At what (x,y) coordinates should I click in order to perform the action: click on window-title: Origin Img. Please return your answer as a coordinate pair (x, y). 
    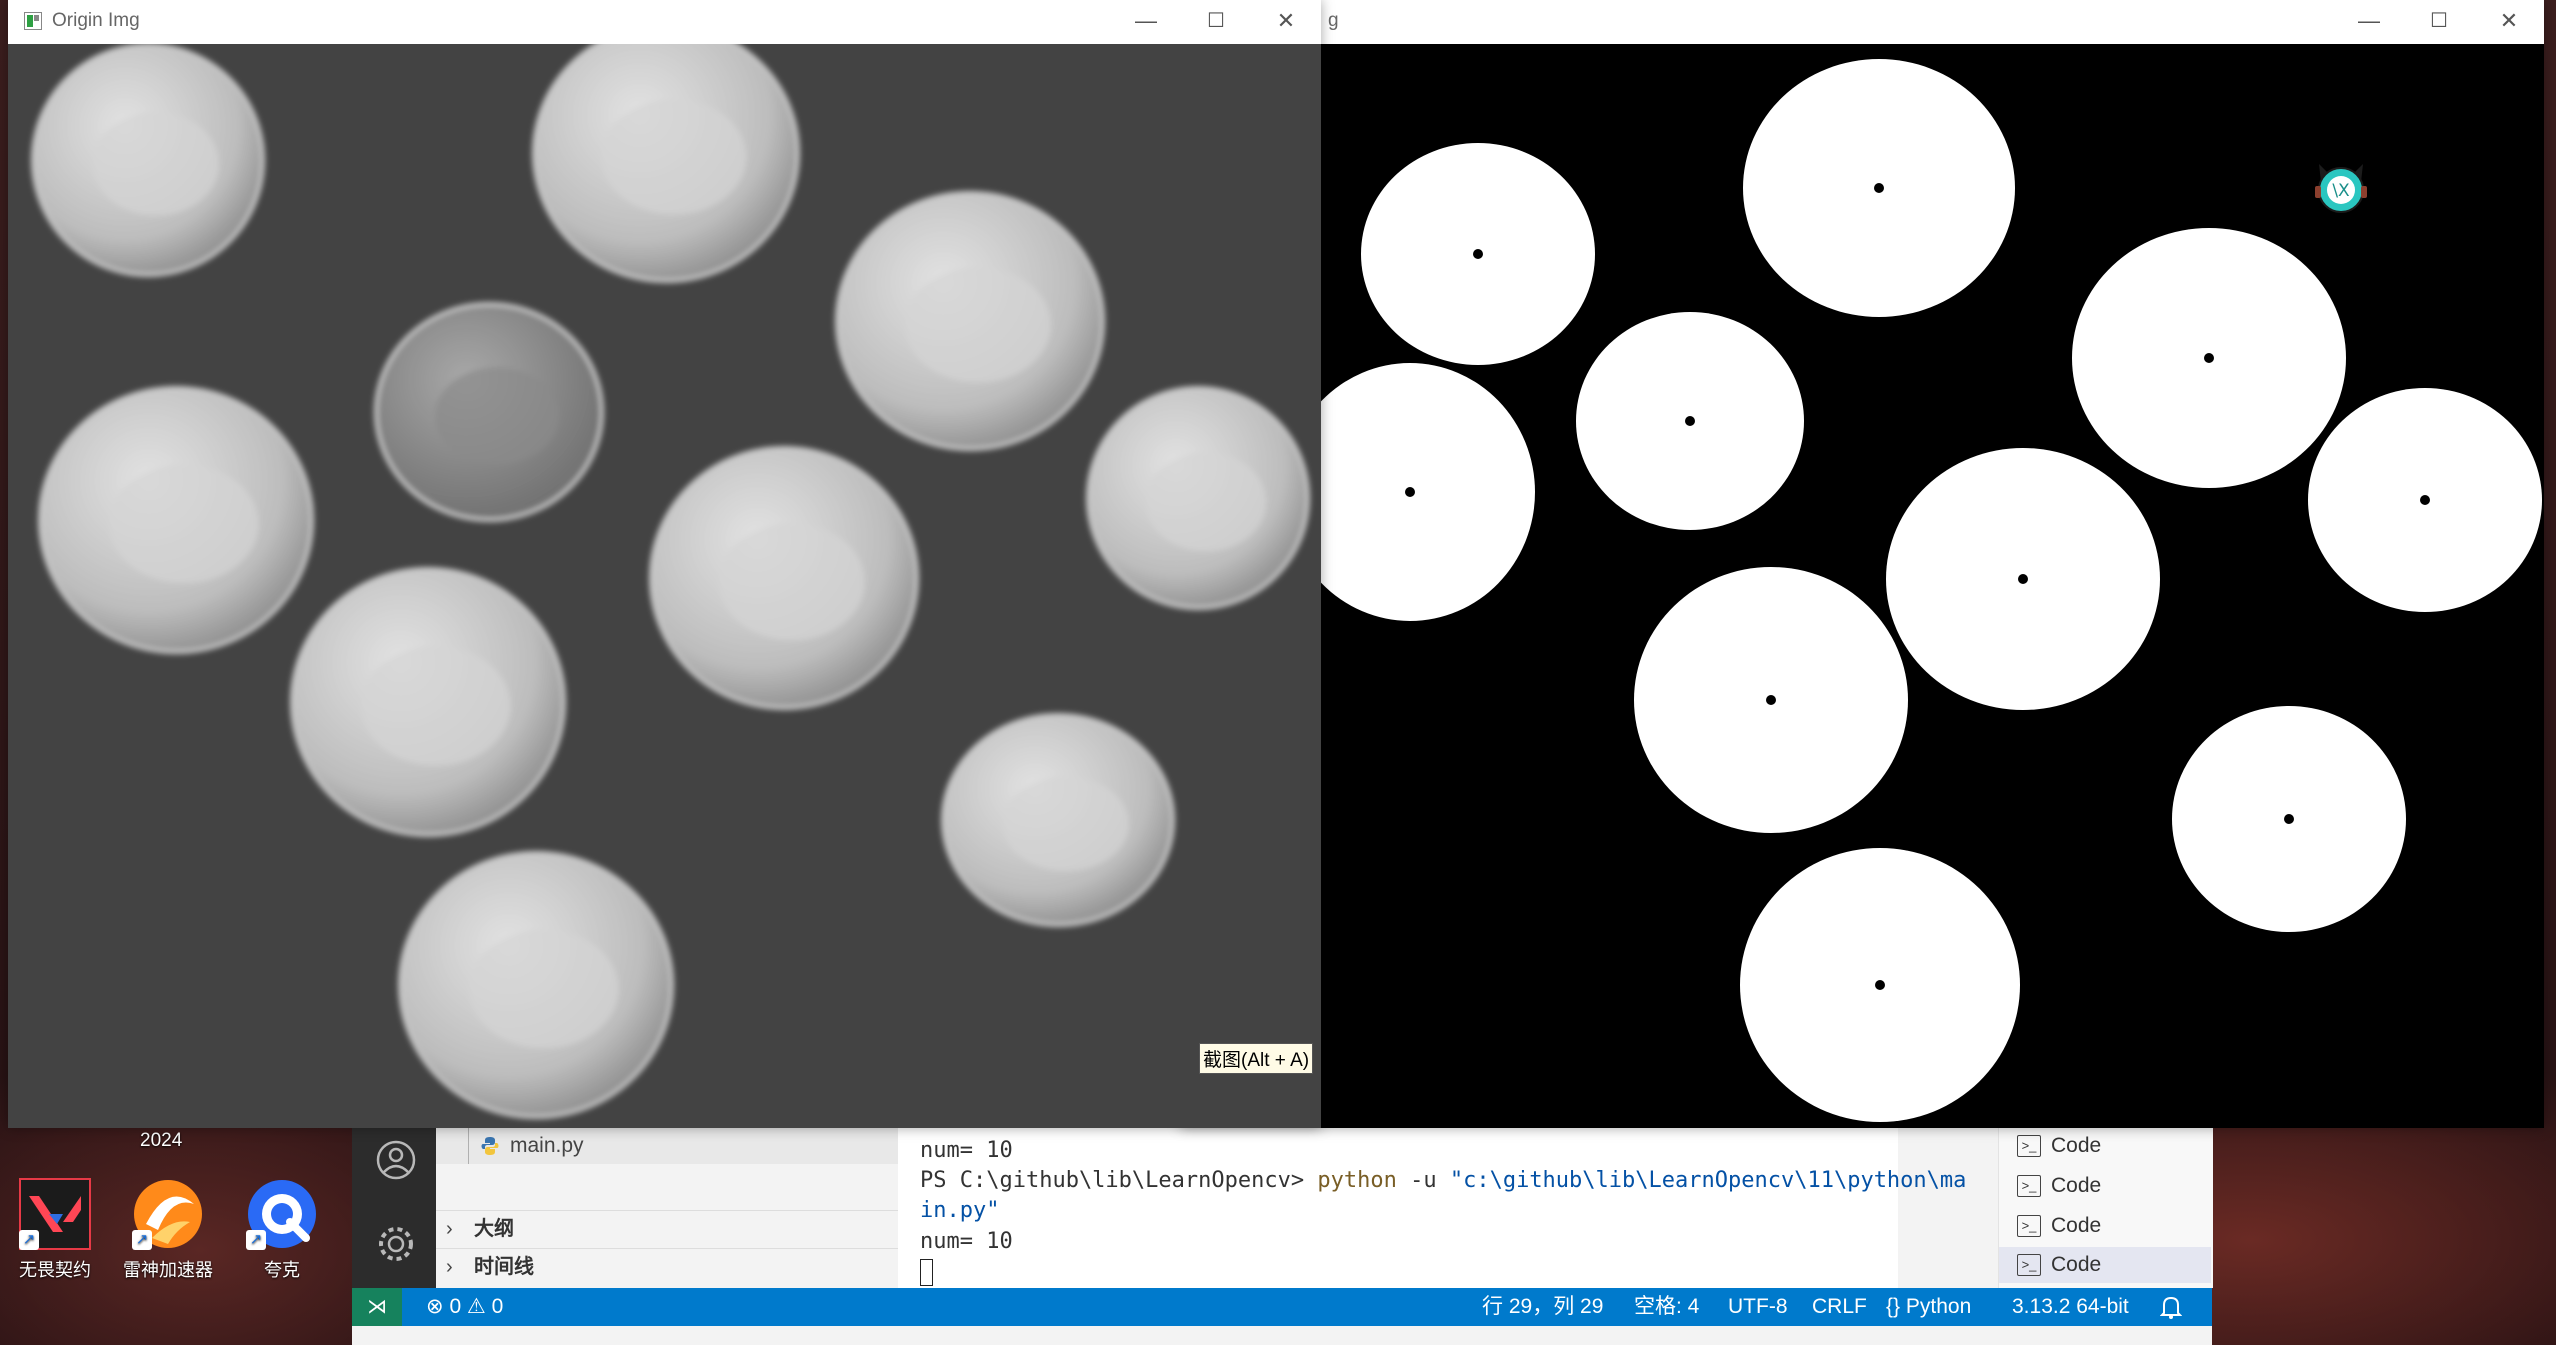
    Looking at the image, I should click on (96, 20).